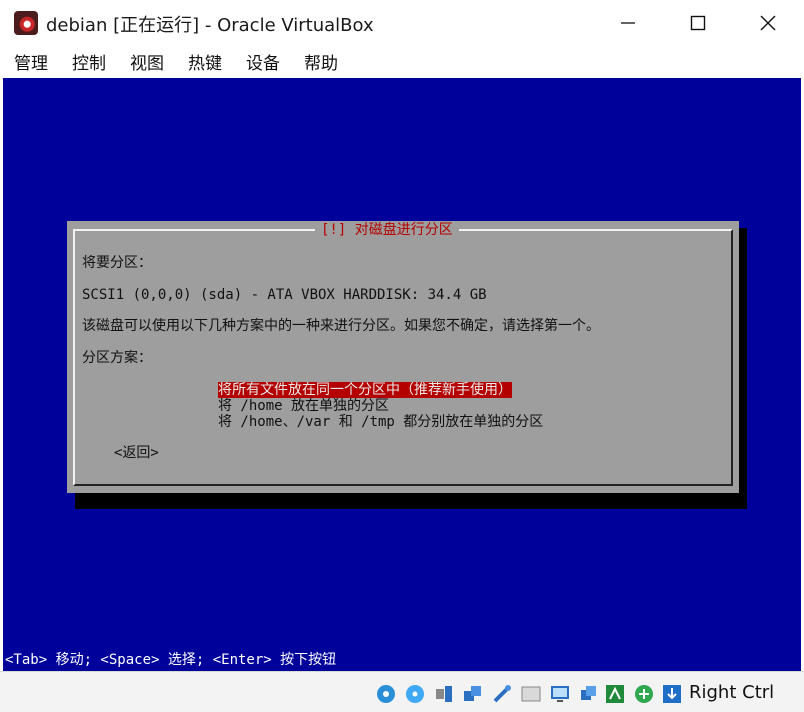  What do you see at coordinates (263, 61) in the screenshot?
I see `menu-devices: 设备` at bounding box center [263, 61].